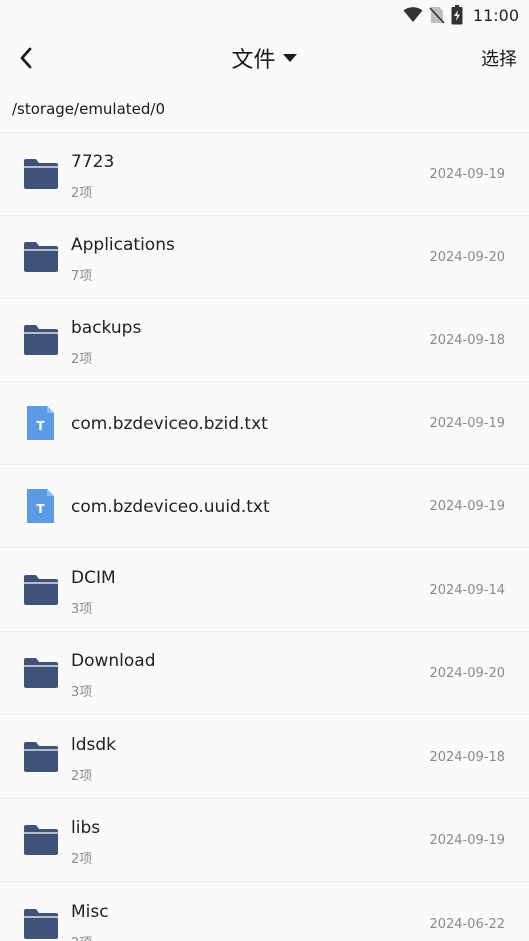  Describe the element at coordinates (93, 578) in the screenshot. I see `file-name: DCIM` at that location.